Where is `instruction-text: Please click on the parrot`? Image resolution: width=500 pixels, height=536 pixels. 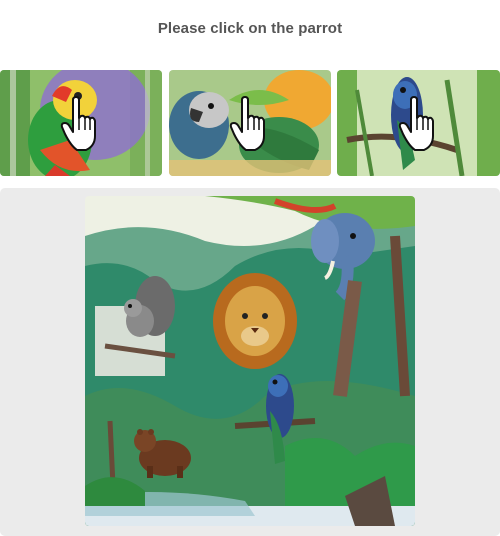
instruction-text: Please click on the parrot is located at coordinates (250, 28).